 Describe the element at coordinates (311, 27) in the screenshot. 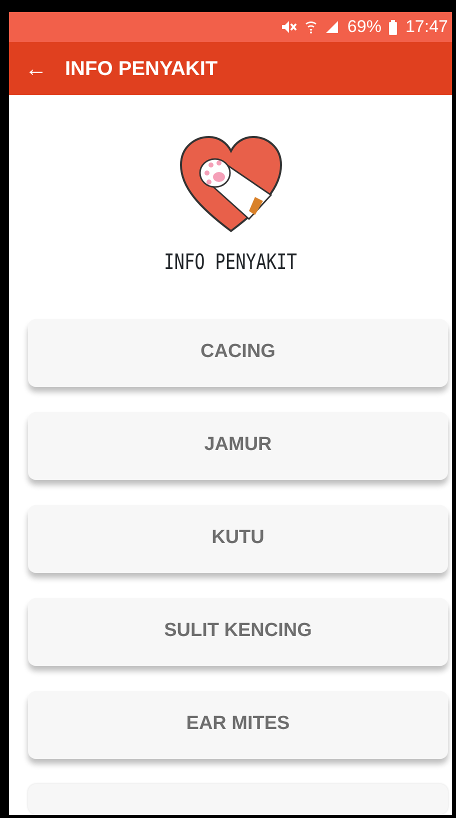

I see `wifi-icon` at that location.